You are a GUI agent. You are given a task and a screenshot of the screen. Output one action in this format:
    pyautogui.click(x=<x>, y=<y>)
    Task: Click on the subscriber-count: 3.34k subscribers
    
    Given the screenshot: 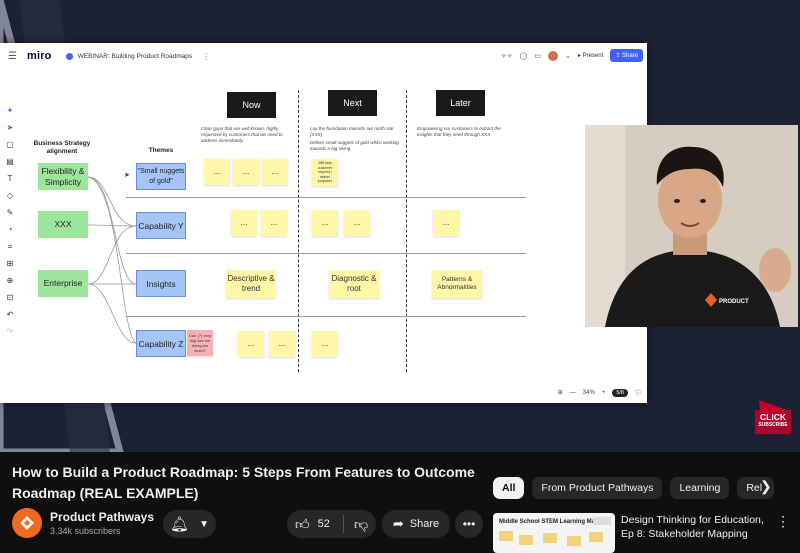 What is the action you would take?
    pyautogui.click(x=85, y=531)
    